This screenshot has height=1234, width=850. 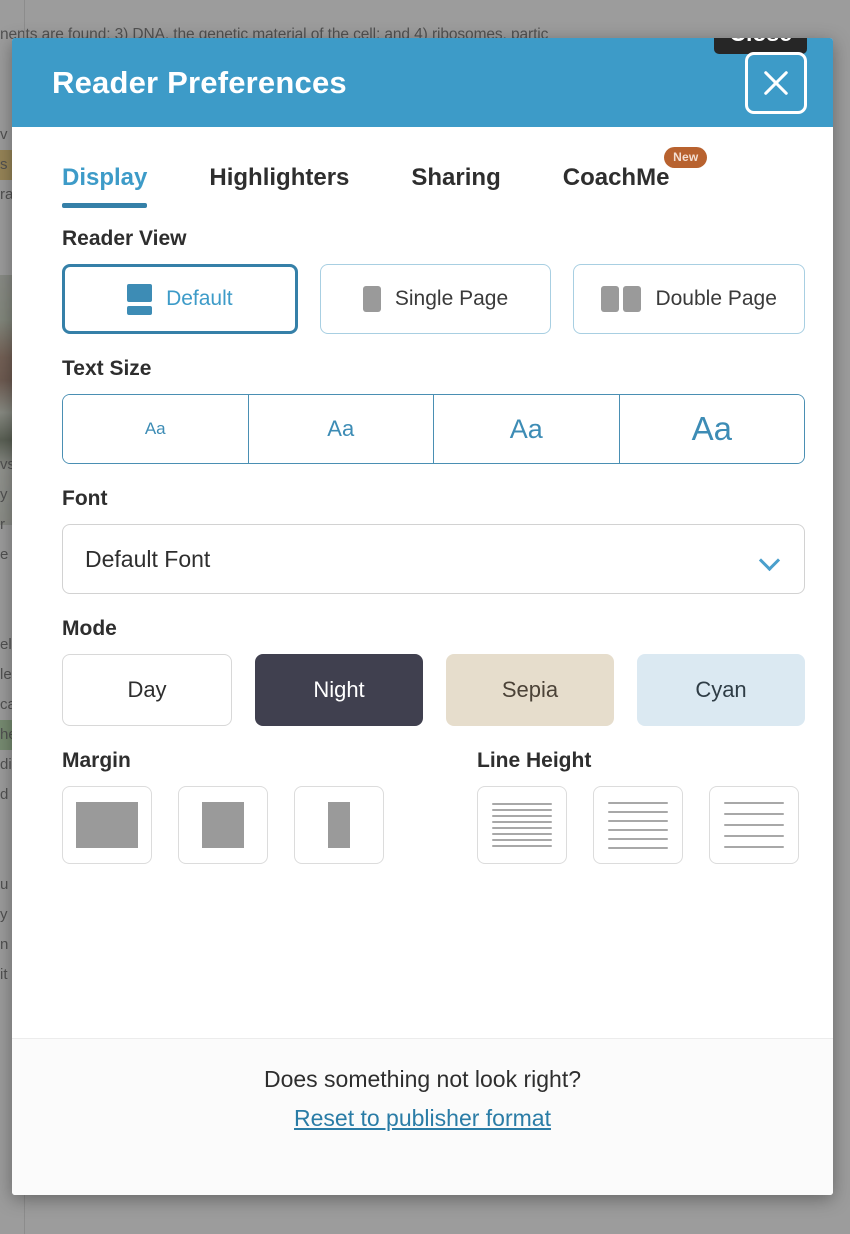 I want to click on font-select: Default Font, so click(x=433, y=559).